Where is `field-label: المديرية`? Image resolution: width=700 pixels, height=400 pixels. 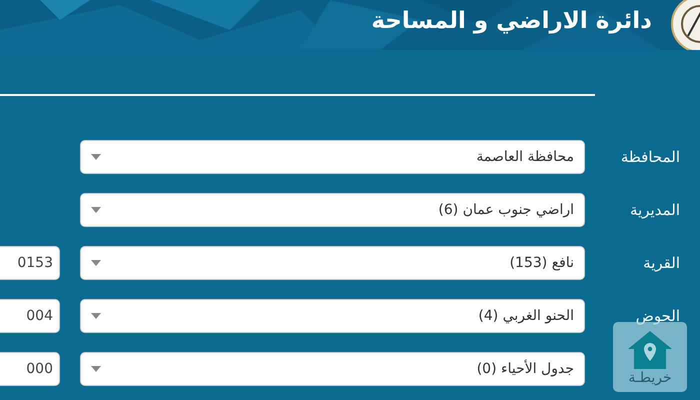 field-label: المديرية is located at coordinates (655, 209).